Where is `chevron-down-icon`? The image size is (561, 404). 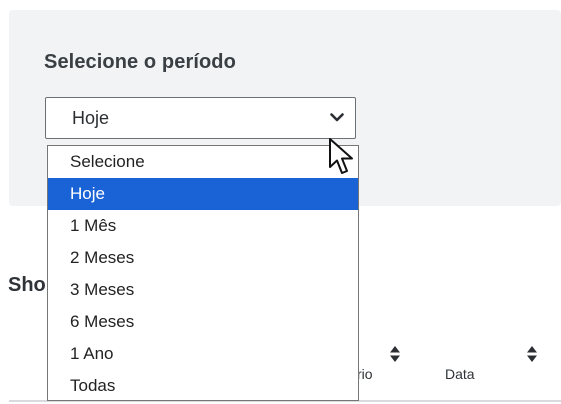 chevron-down-icon is located at coordinates (337, 117).